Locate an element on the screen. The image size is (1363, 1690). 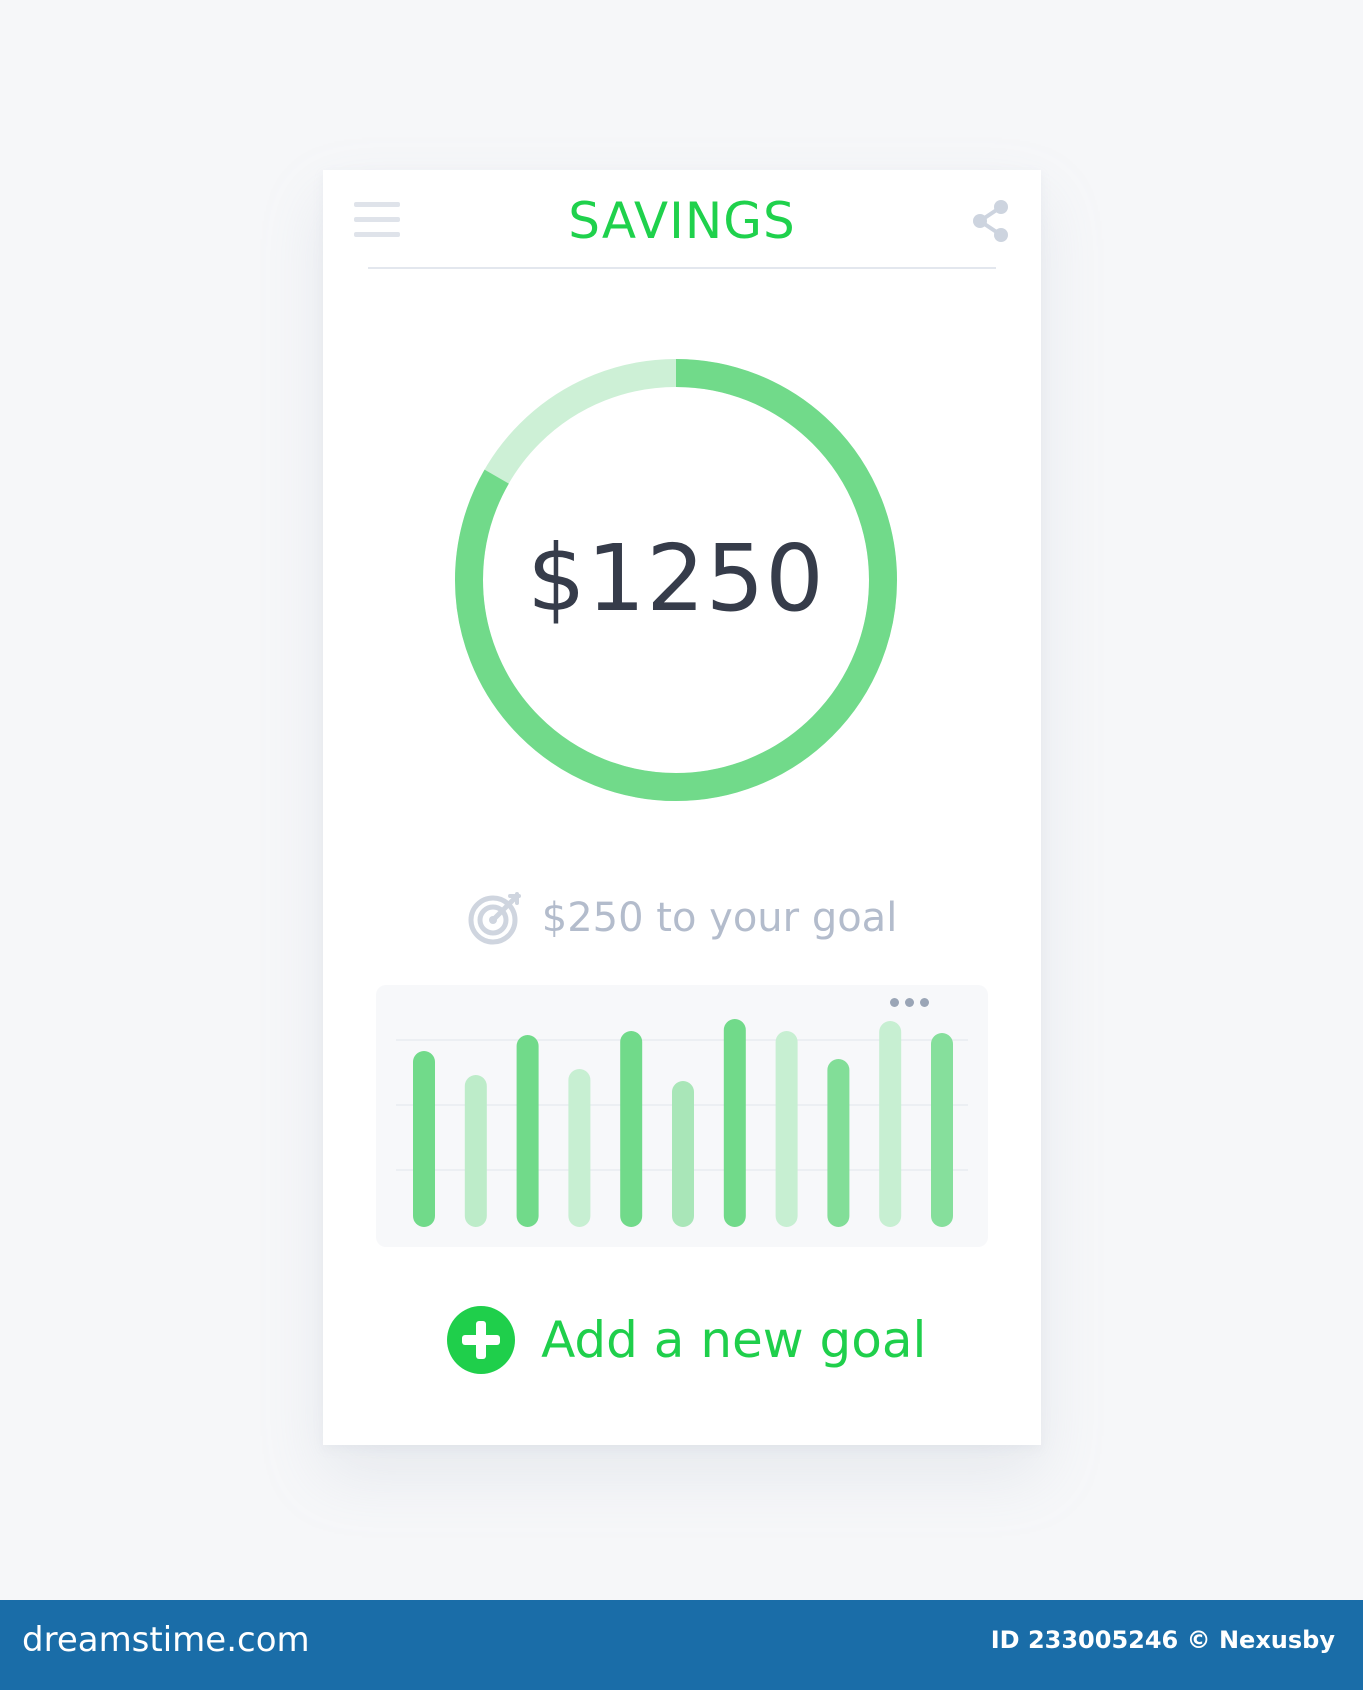
savings-bar-chart is located at coordinates (682, 1123).